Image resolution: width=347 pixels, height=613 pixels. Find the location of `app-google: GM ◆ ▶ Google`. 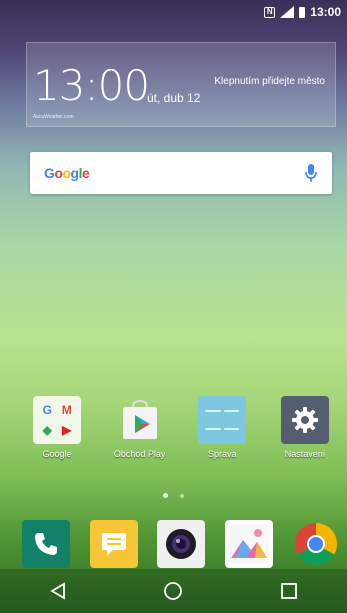

app-google: GM ◆ ▶ Google is located at coordinates (57, 427).